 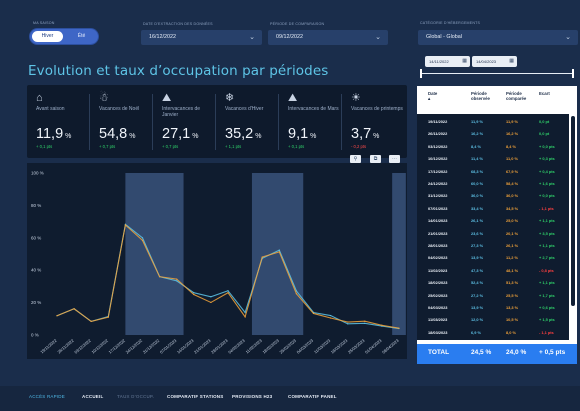 I want to click on kpi-delta: + 1,1 pts, so click(x=233, y=146).